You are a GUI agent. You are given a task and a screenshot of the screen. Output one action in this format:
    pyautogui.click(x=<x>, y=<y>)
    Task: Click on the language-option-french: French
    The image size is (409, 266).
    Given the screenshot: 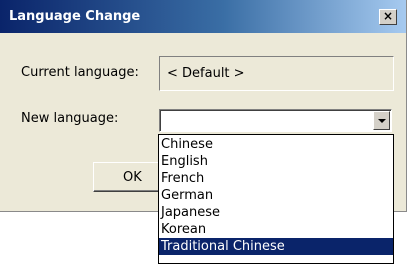 What is the action you would take?
    pyautogui.click(x=276, y=178)
    